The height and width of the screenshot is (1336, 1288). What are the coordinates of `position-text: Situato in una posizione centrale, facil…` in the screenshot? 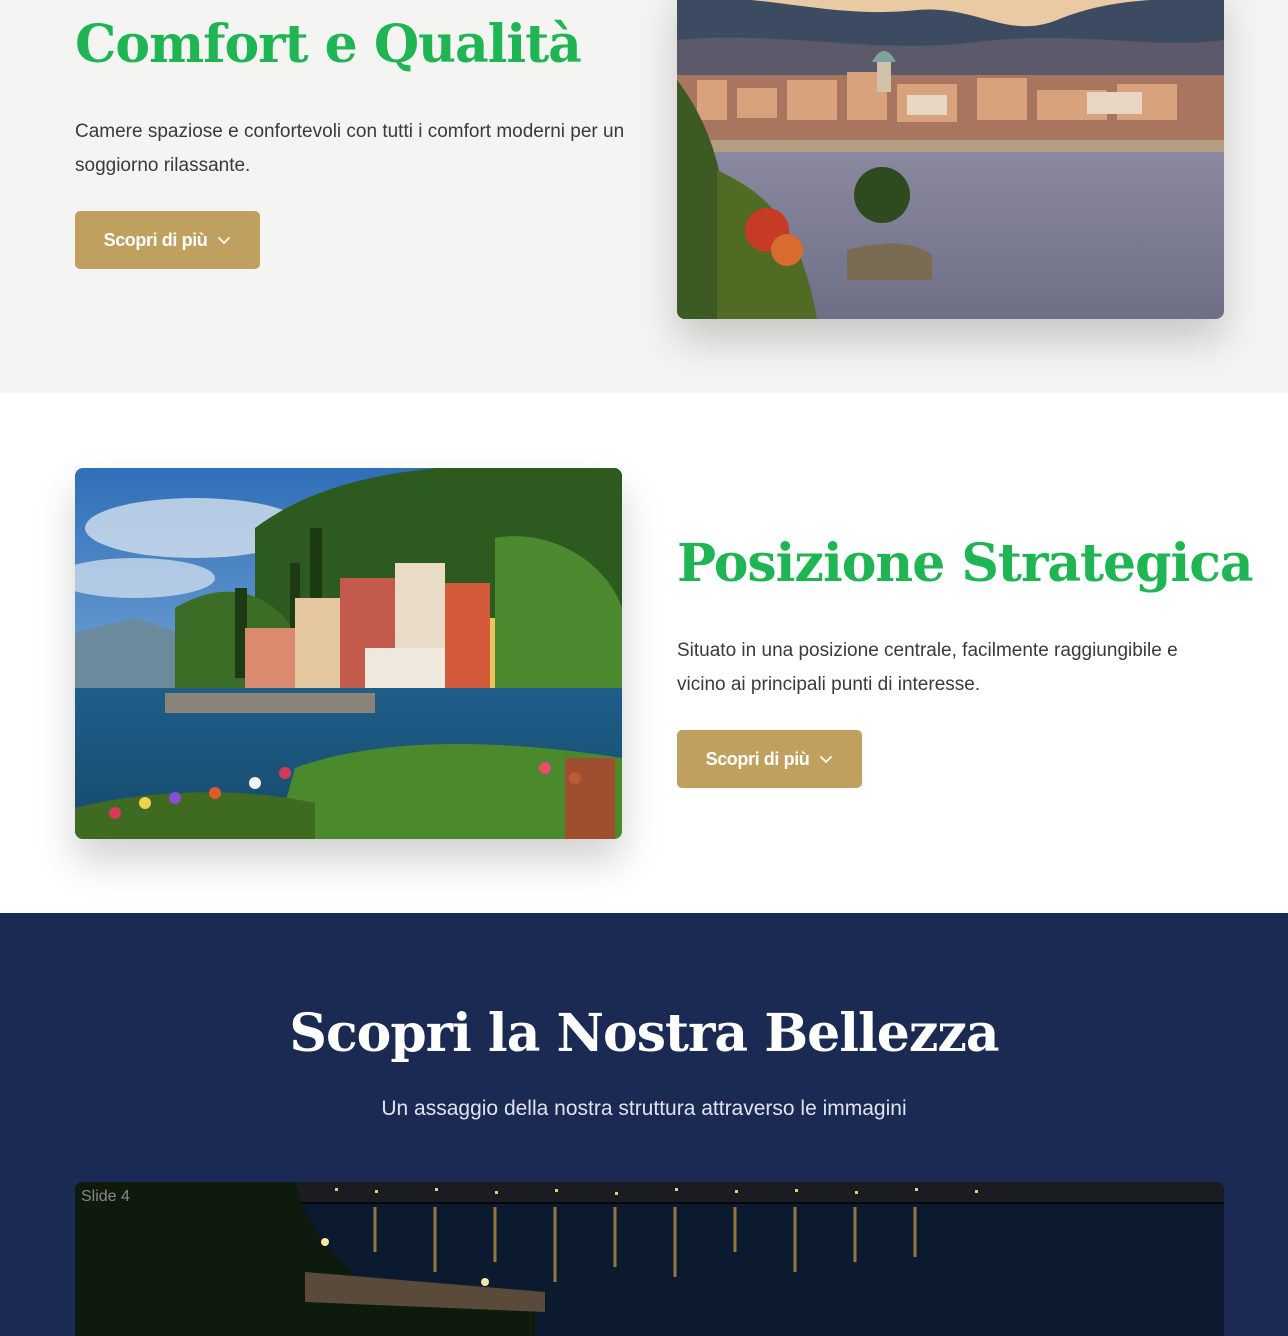 It's located at (927, 667).